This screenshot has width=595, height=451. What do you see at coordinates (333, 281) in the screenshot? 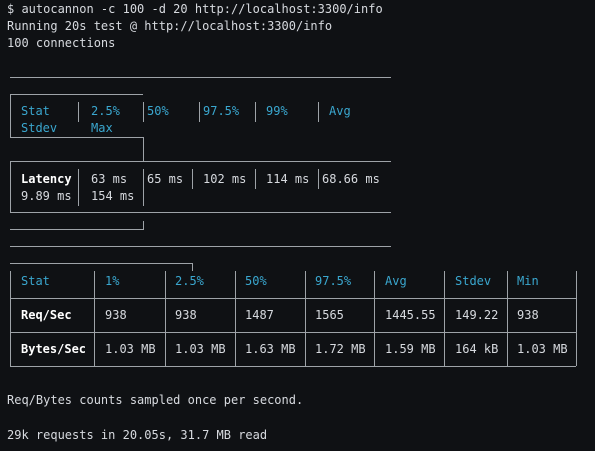
I see `throughput-header-p97-5: 97.5%` at bounding box center [333, 281].